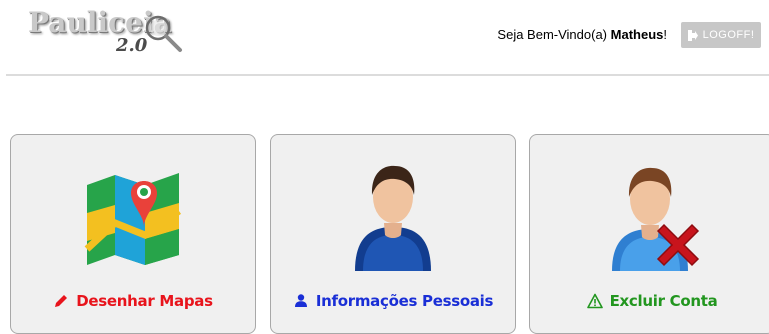 The height and width of the screenshot is (334, 769). What do you see at coordinates (554, 34) in the screenshot?
I see `welcome-prefix: Seja Bem-Vindo(a)` at bounding box center [554, 34].